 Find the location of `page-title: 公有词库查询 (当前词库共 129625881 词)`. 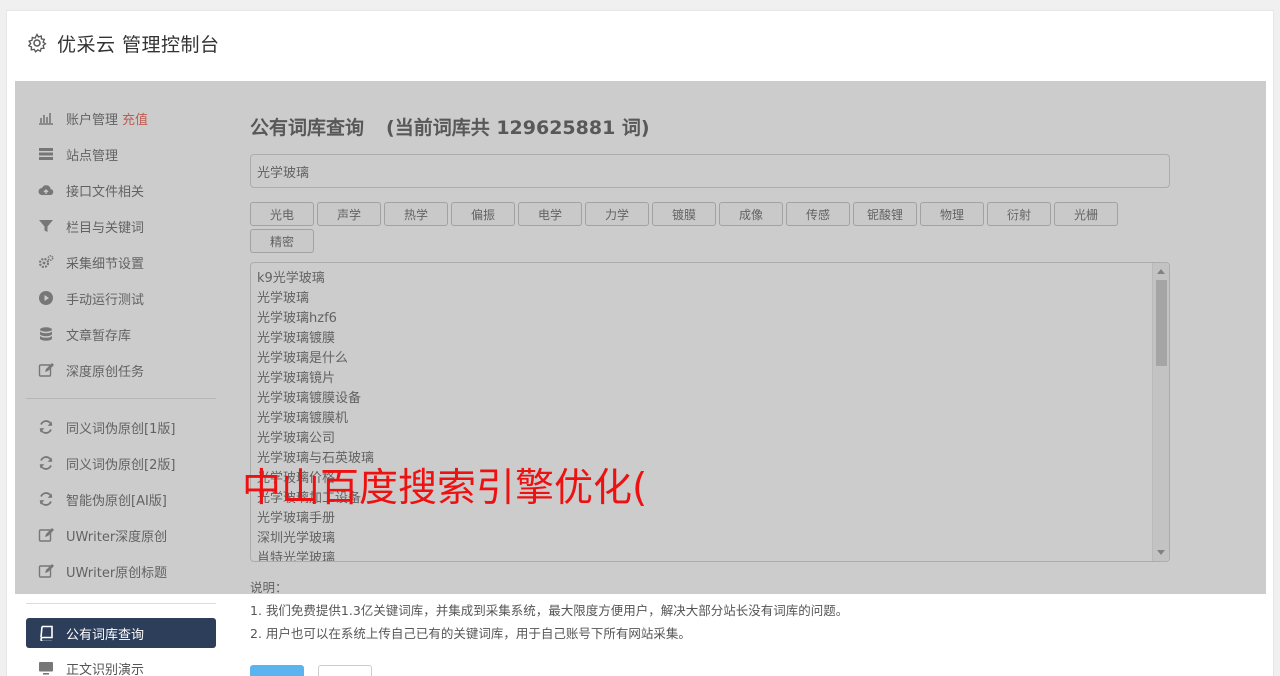

page-title: 公有词库查询 (当前词库共 129625881 词) is located at coordinates (710, 126).